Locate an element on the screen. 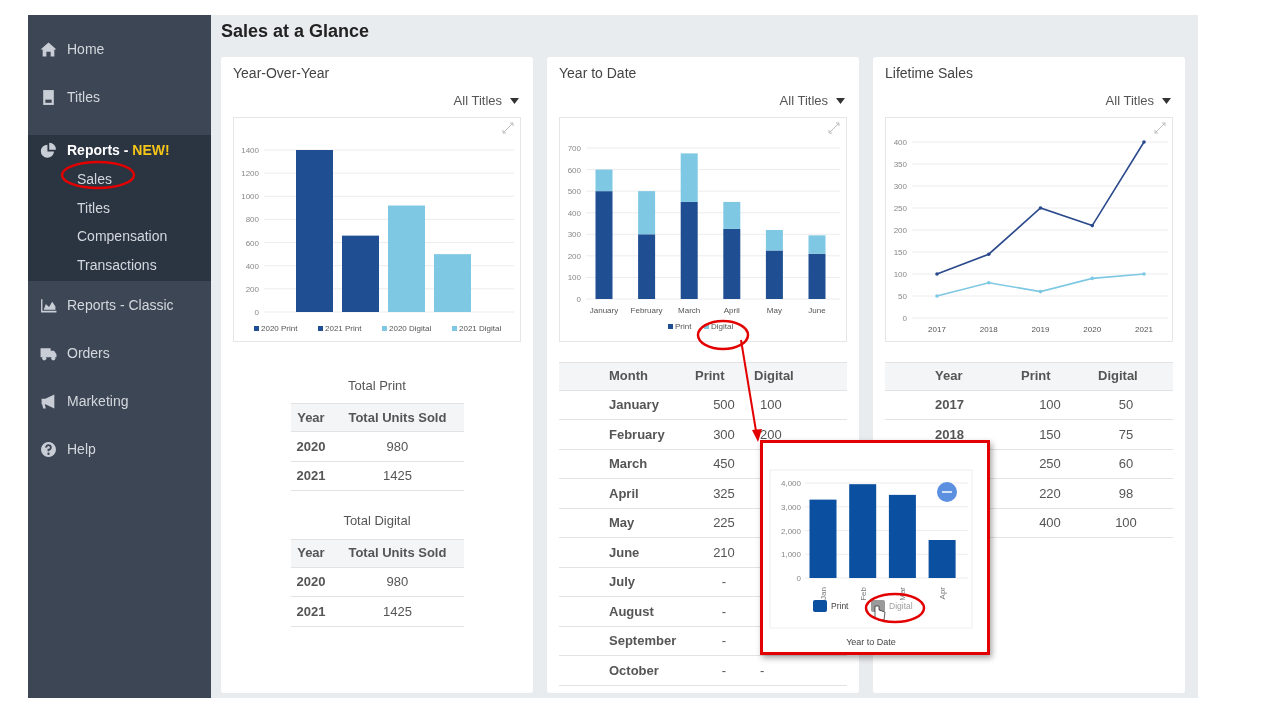 This screenshot has height=720, width=1280. card-title: Lifetime Sales is located at coordinates (929, 73).